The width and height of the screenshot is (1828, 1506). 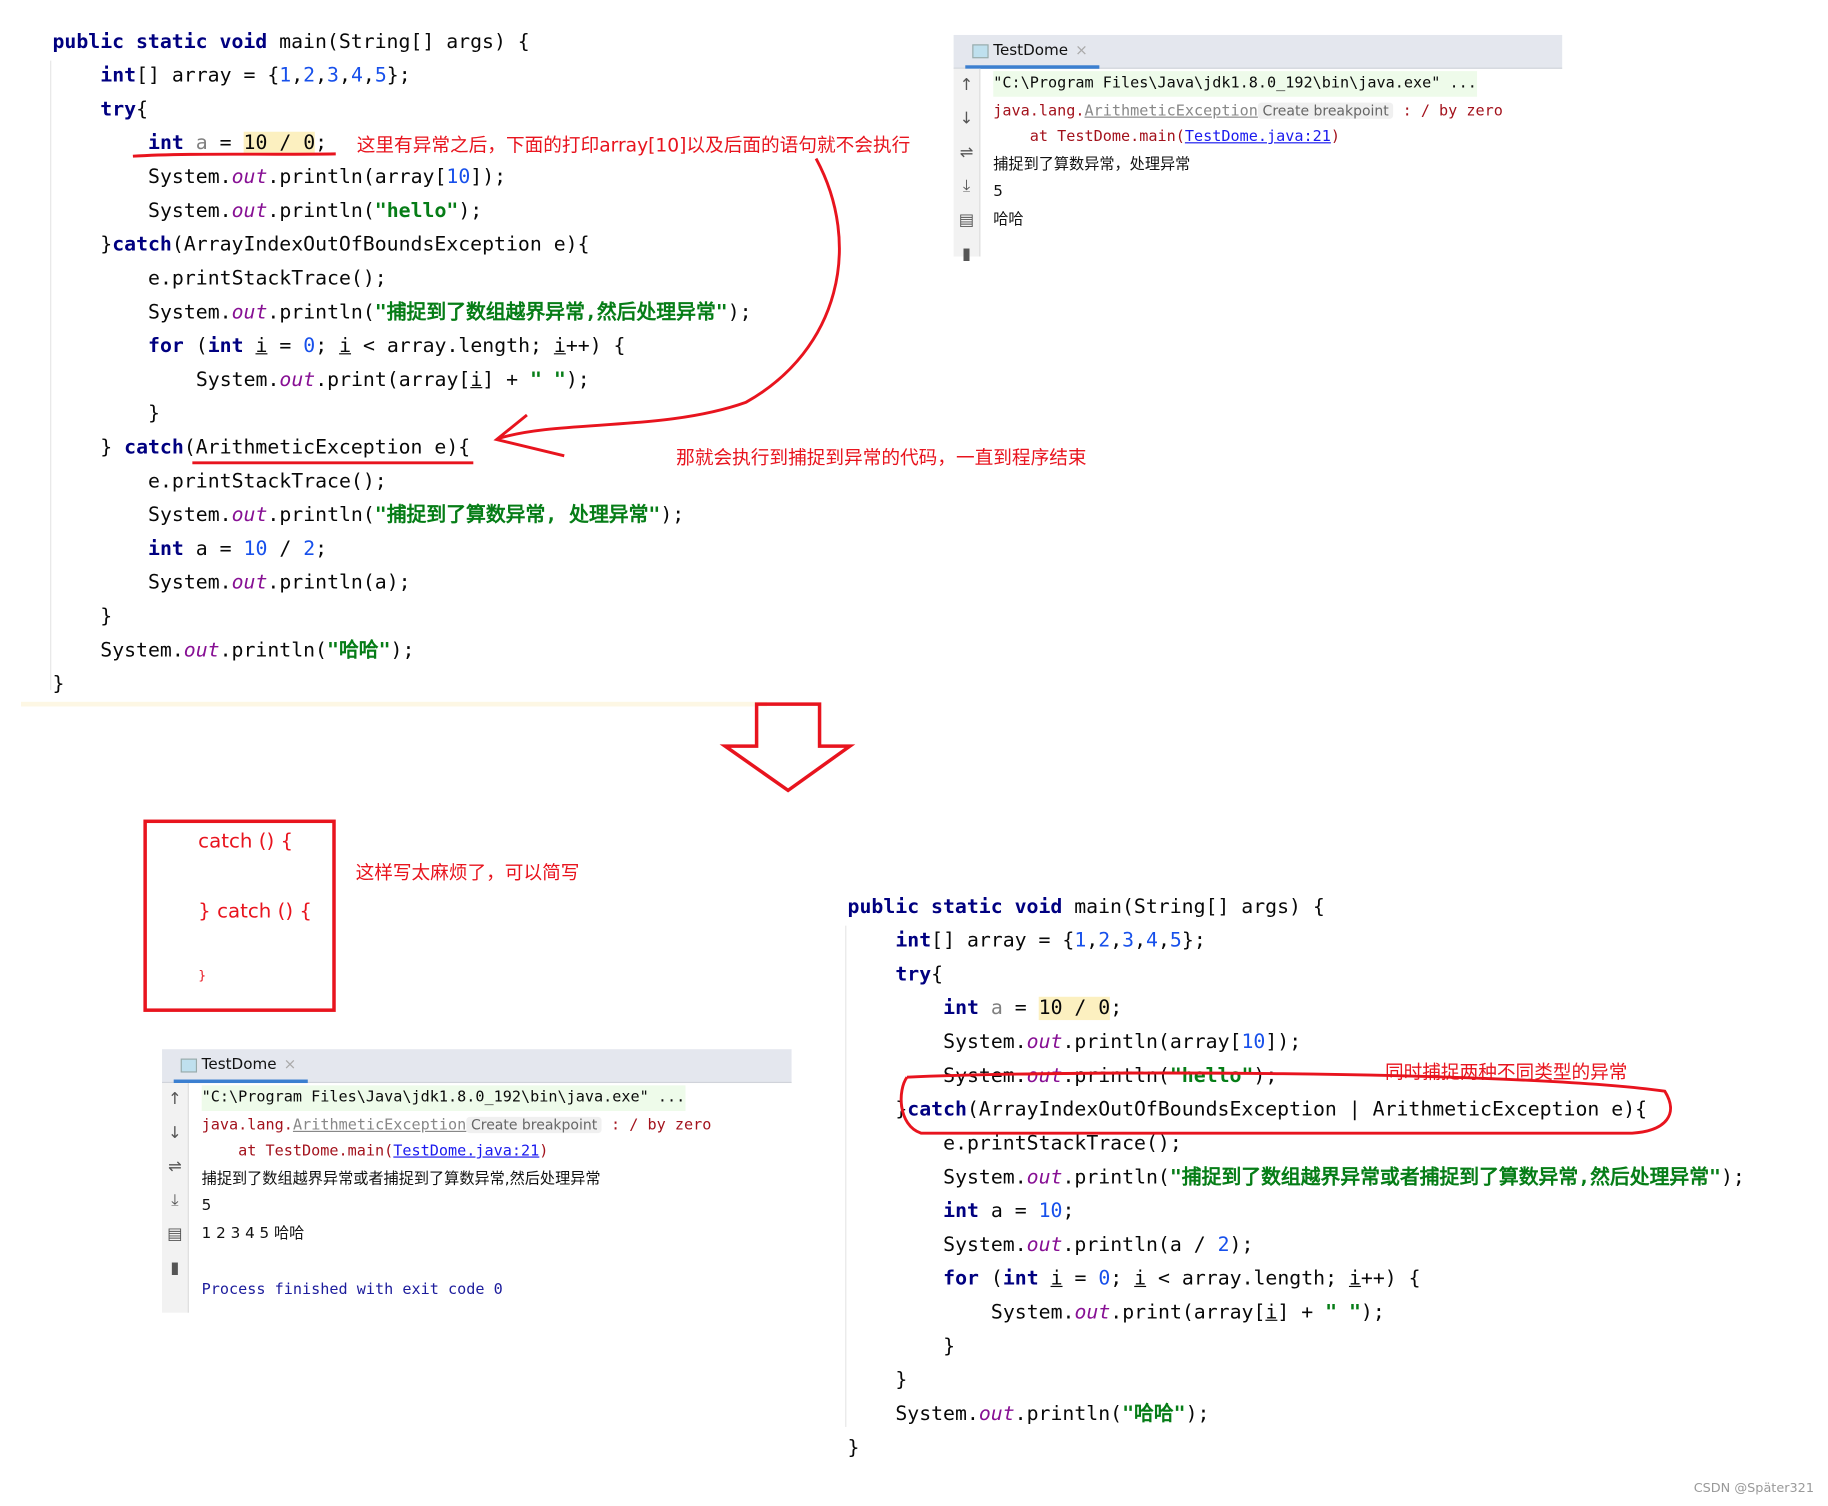 What do you see at coordinates (1285, 1103) in the screenshot?
I see `multicatch-ellipse` at bounding box center [1285, 1103].